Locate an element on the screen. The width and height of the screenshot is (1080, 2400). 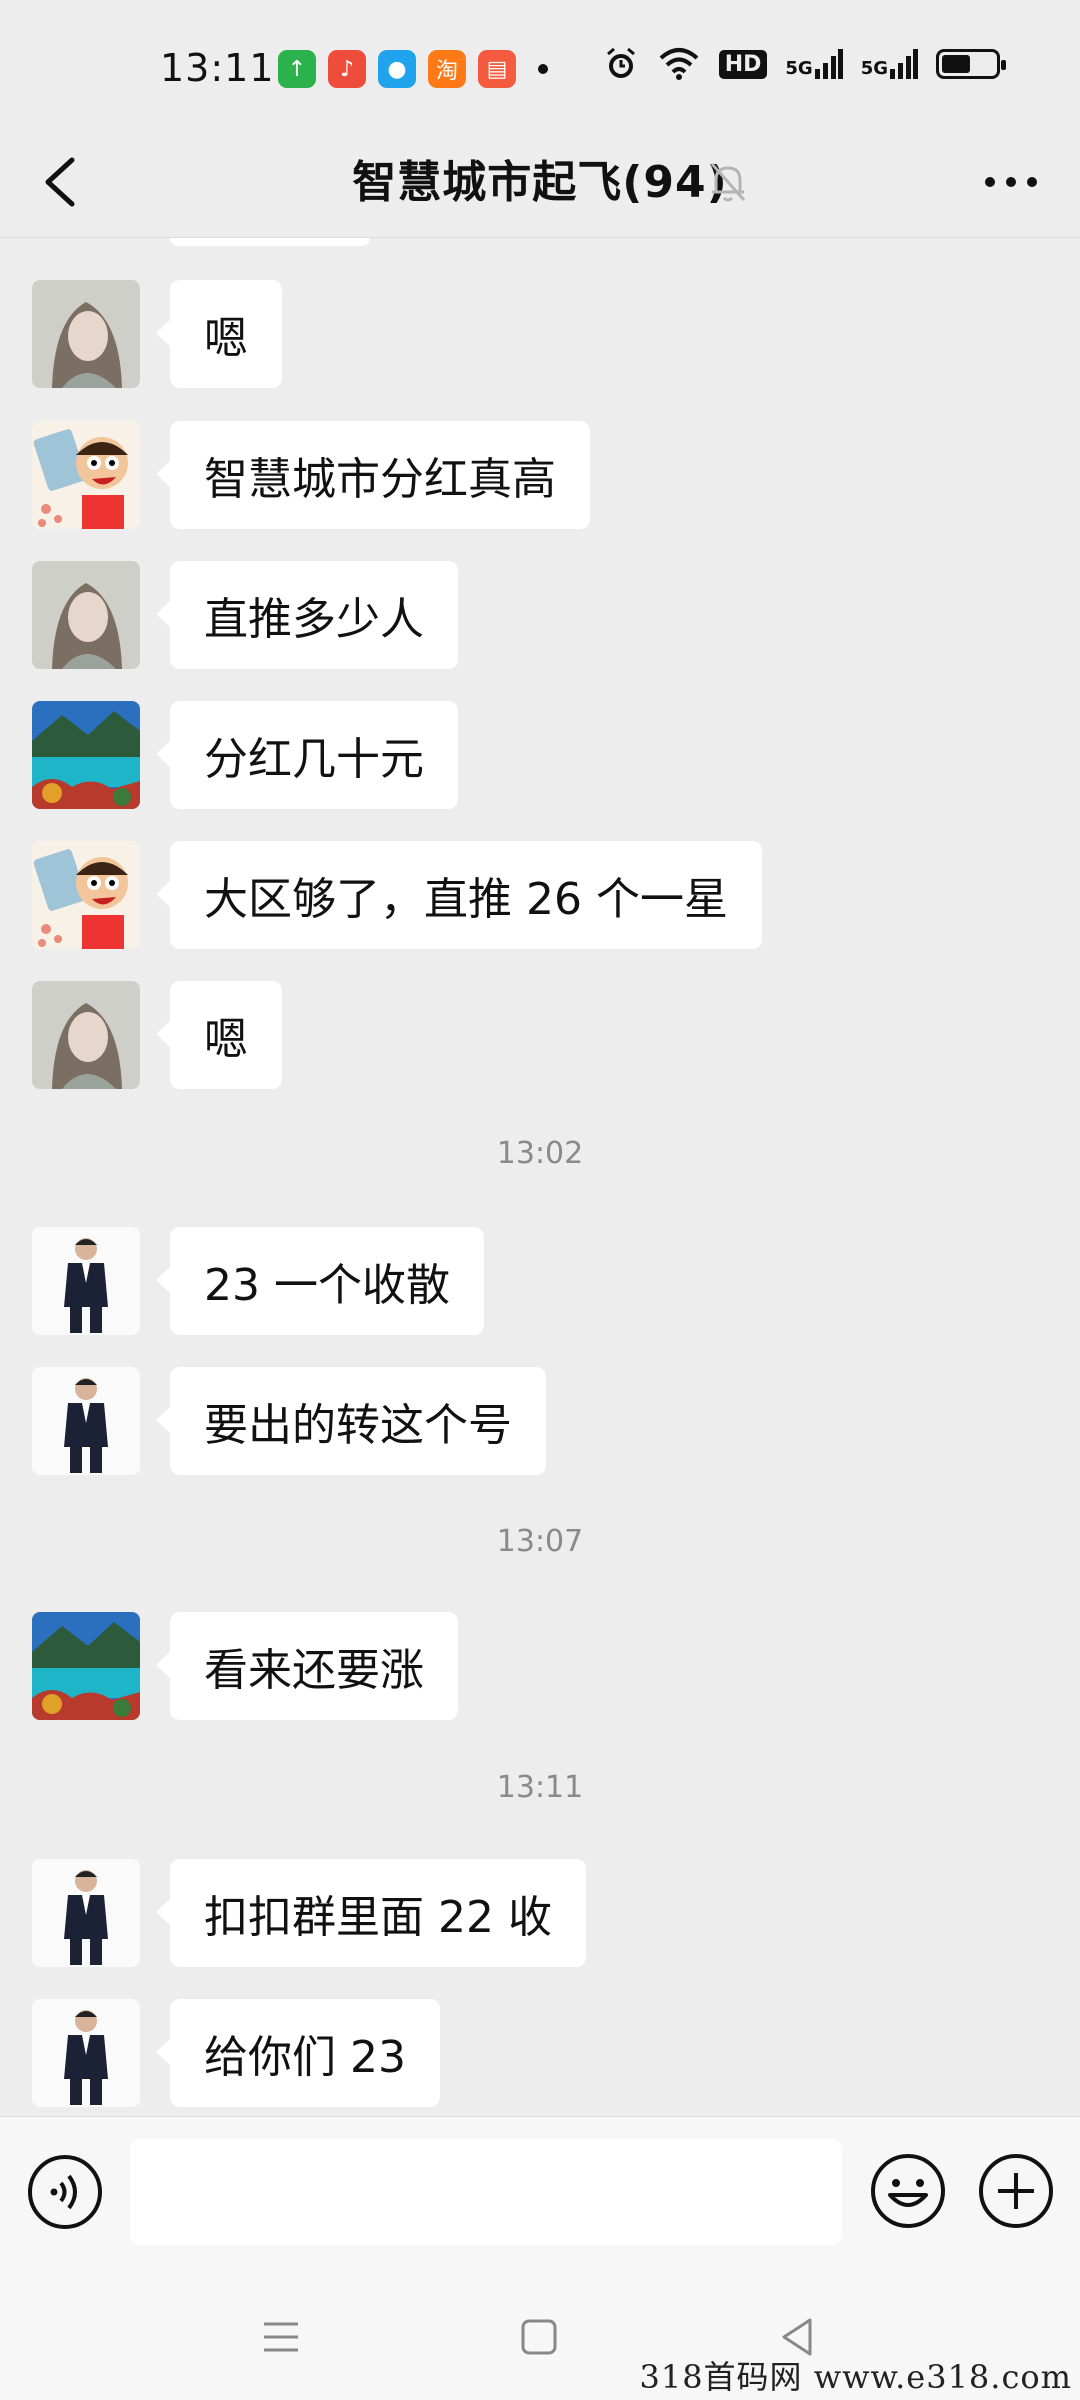
message-row: 智慧城市分红真高 is located at coordinates (311, 475).